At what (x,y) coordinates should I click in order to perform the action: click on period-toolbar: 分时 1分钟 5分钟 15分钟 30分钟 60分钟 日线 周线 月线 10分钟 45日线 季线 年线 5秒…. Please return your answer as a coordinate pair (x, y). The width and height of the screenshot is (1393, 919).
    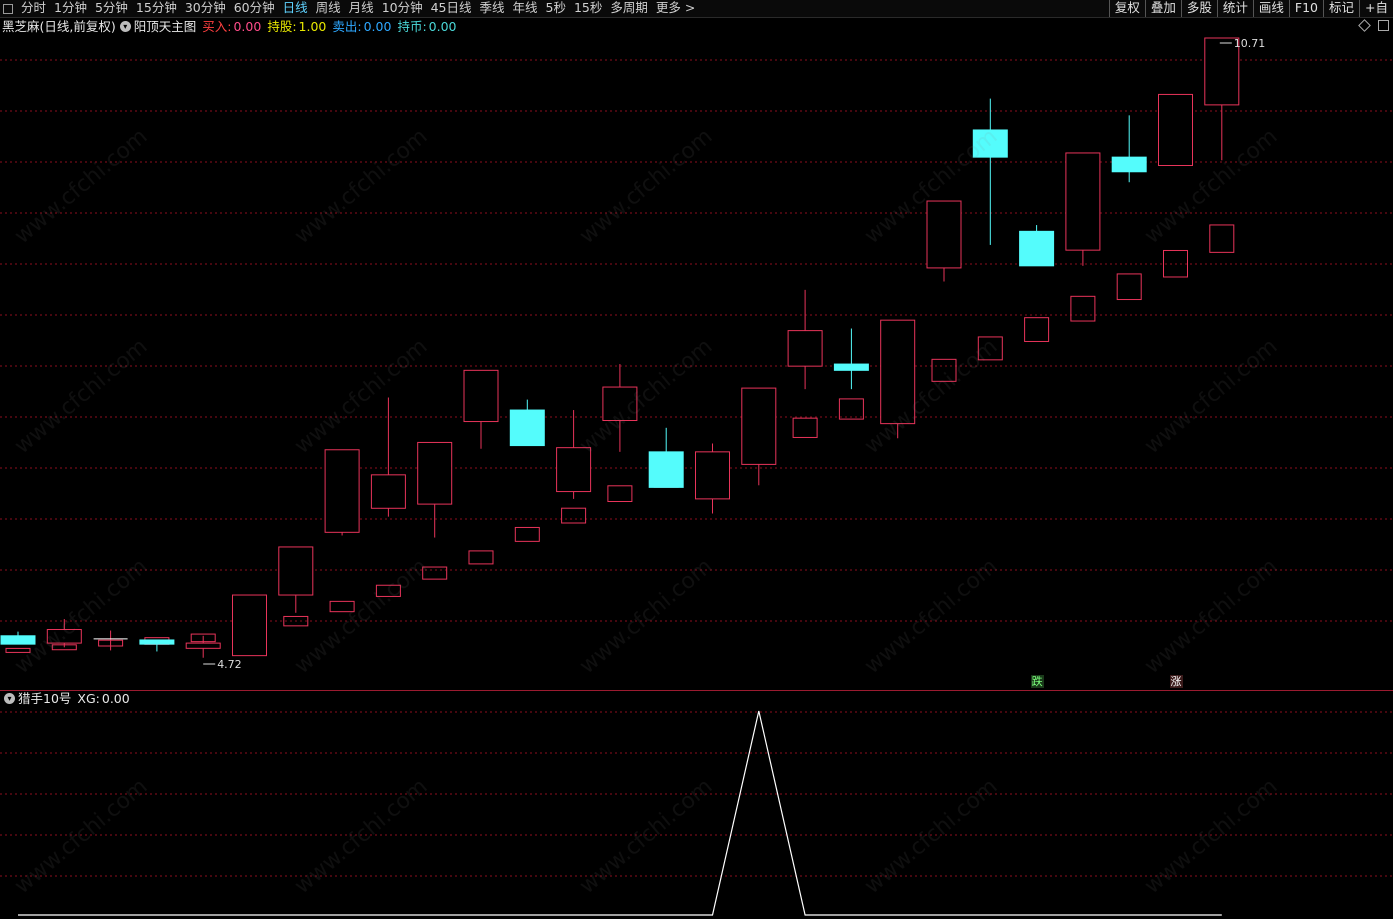
    Looking at the image, I should click on (696, 9).